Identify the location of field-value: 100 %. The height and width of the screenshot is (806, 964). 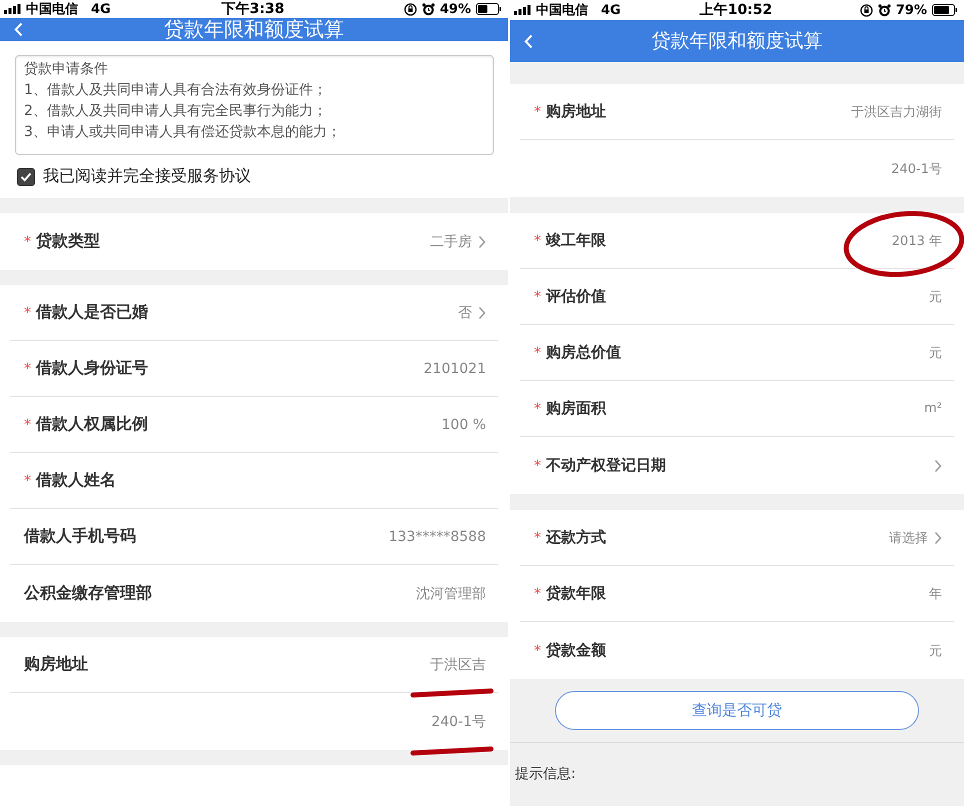
(464, 424).